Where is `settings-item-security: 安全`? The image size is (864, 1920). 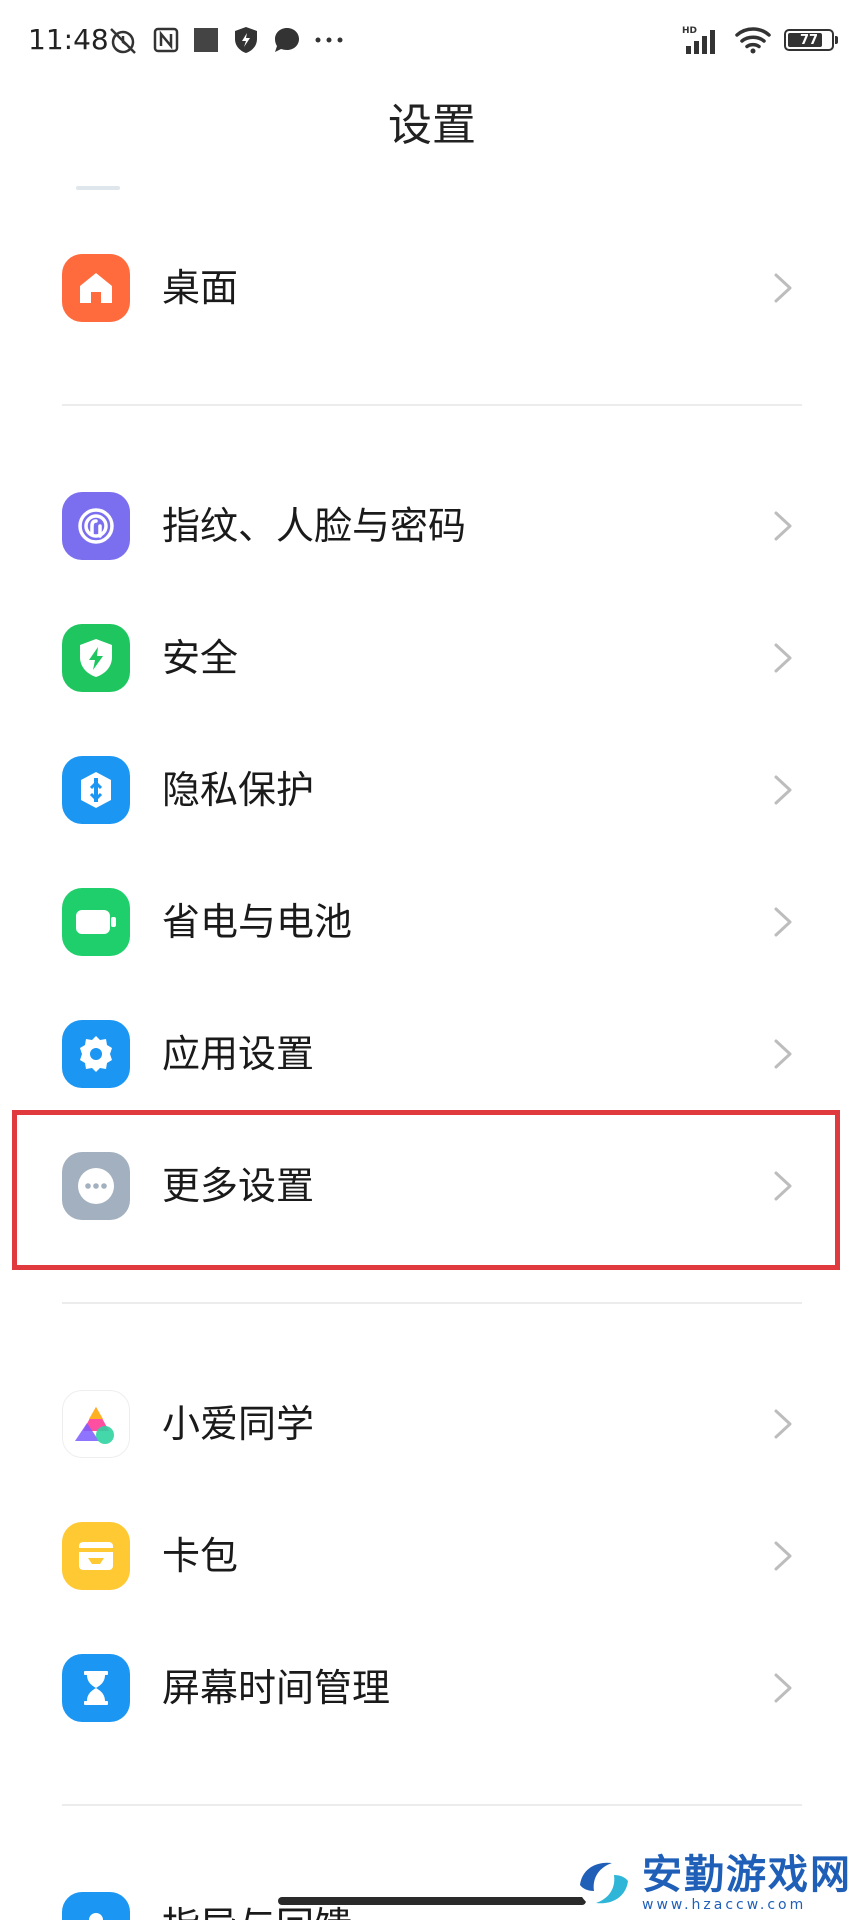
settings-item-security: 安全 is located at coordinates (432, 658).